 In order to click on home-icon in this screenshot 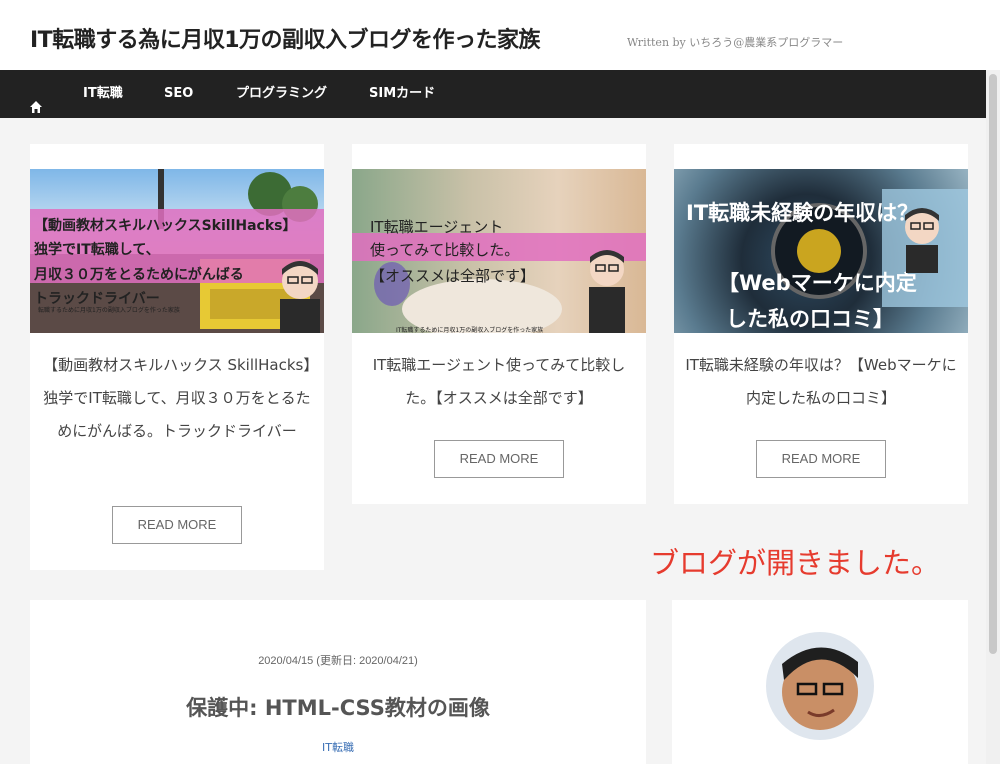, I will do `click(36, 100)`.